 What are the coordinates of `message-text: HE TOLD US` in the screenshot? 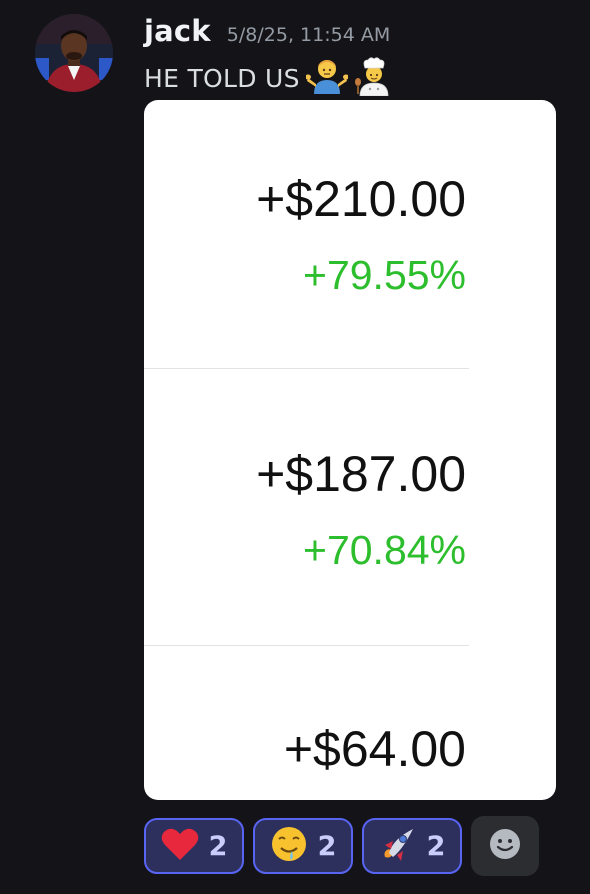 It's located at (222, 78).